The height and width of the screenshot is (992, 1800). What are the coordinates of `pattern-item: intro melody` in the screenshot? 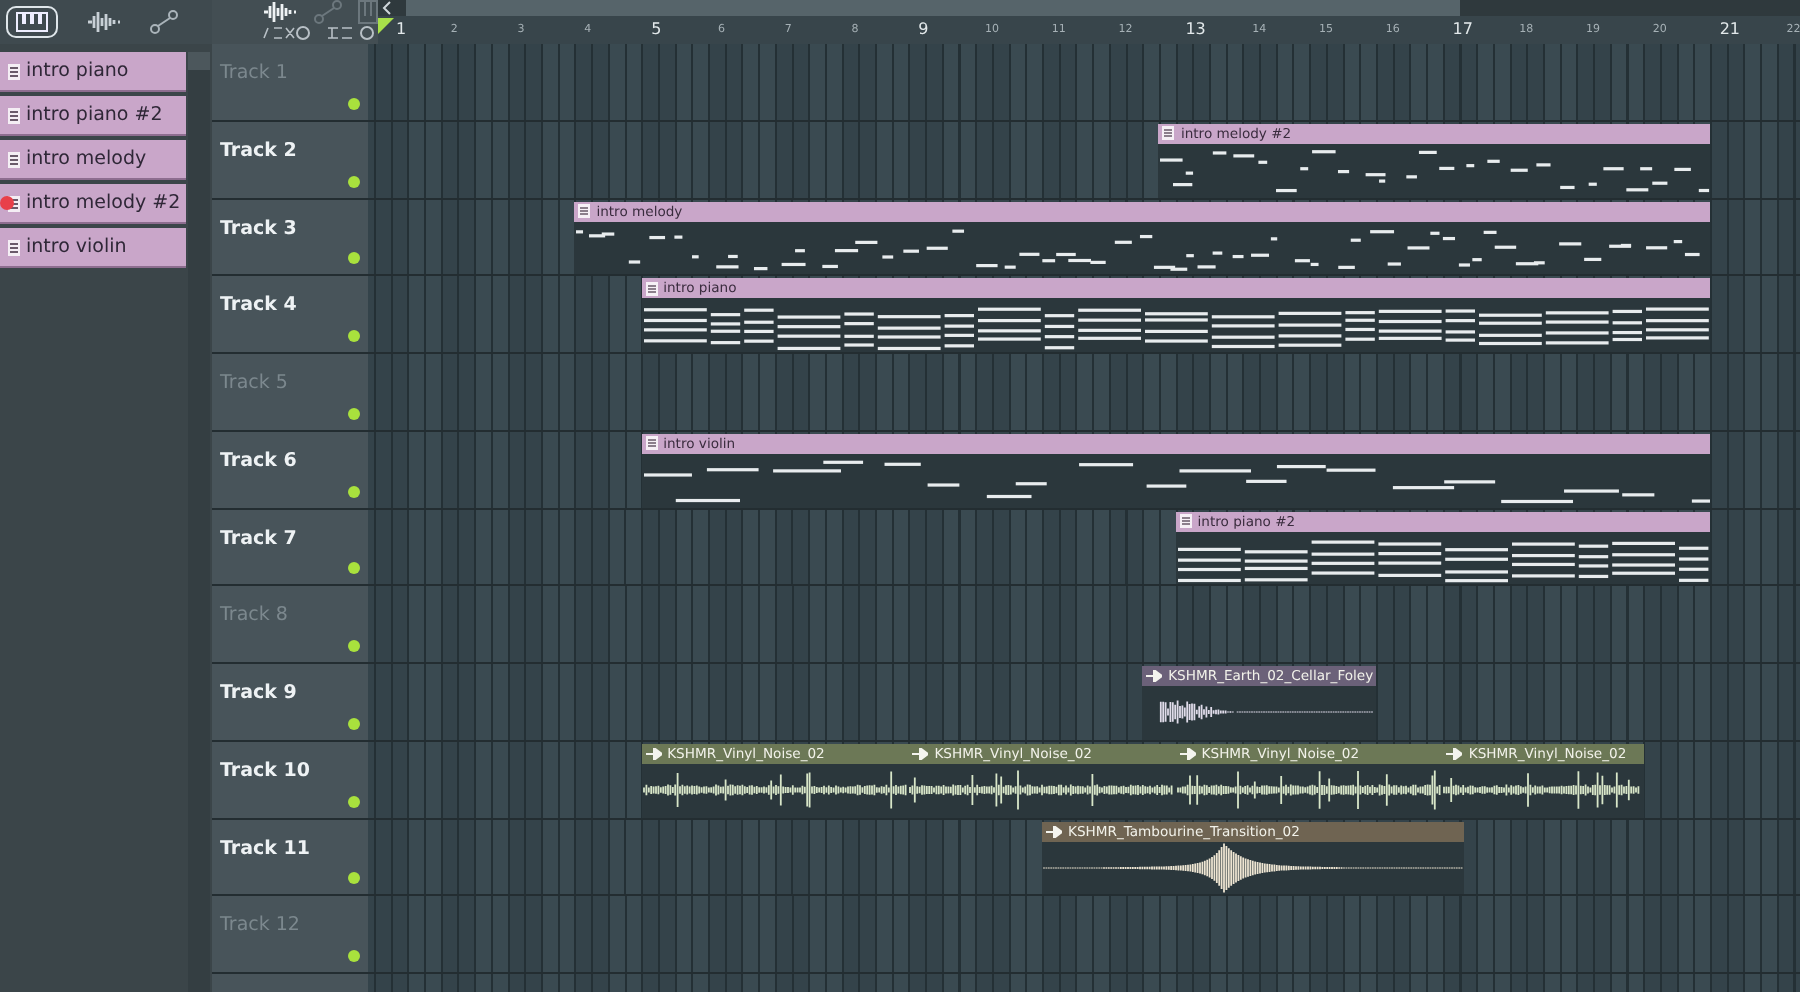 It's located at (93, 160).